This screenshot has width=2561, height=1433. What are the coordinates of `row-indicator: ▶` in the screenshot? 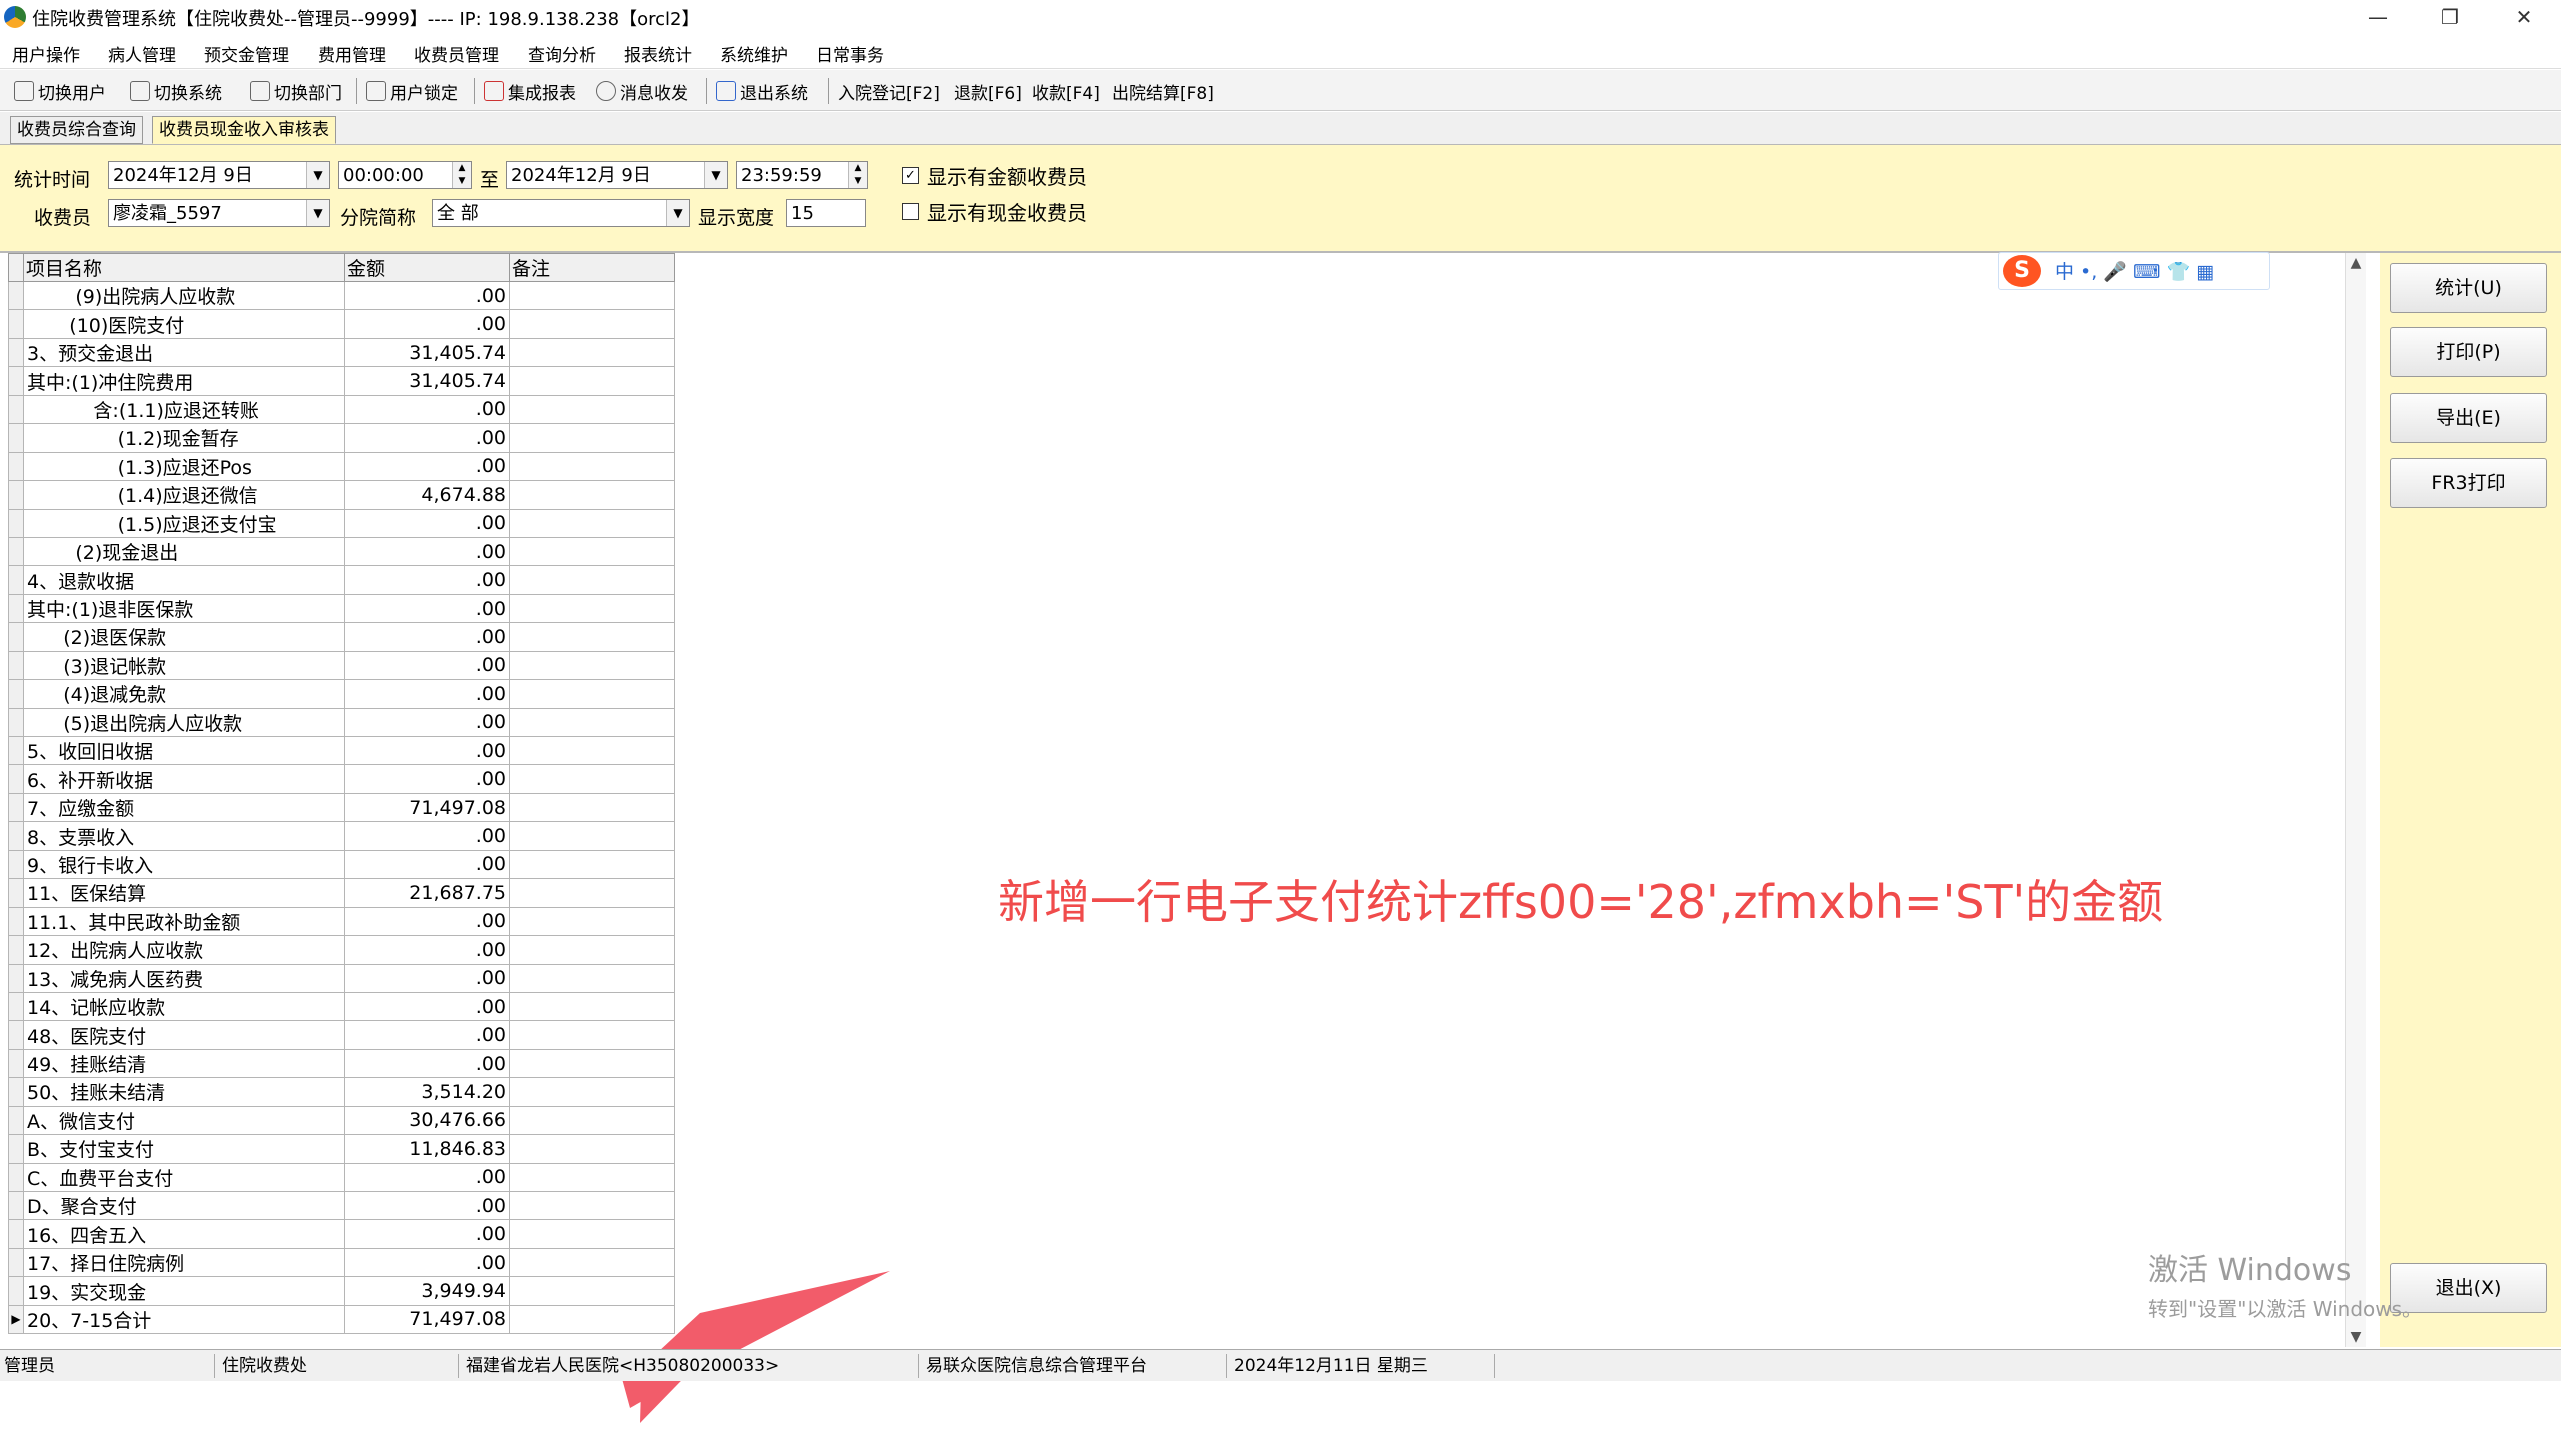 It's located at (16, 1319).